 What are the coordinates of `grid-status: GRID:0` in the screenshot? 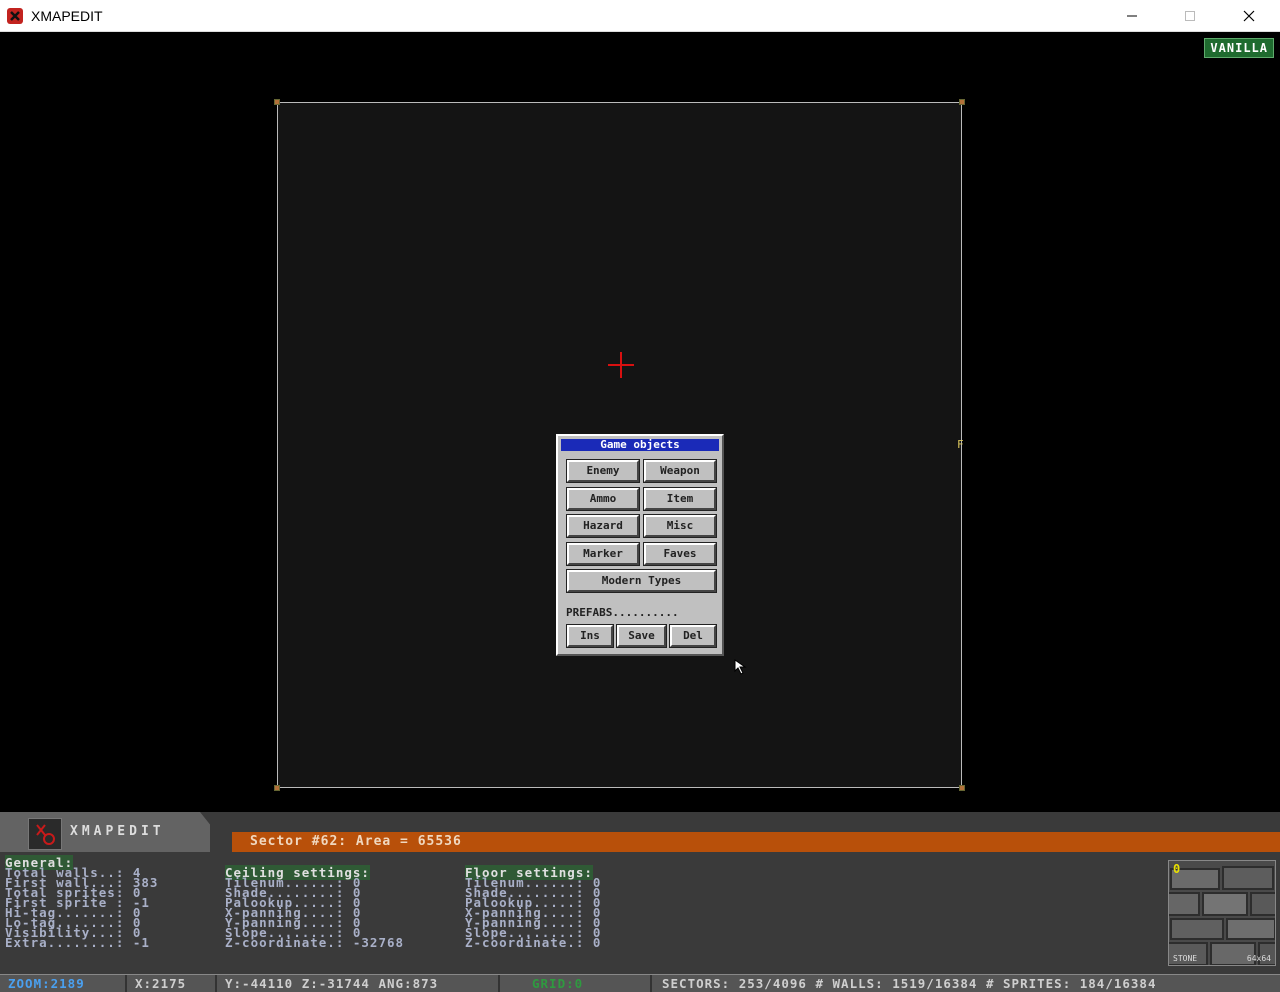 It's located at (576, 983).